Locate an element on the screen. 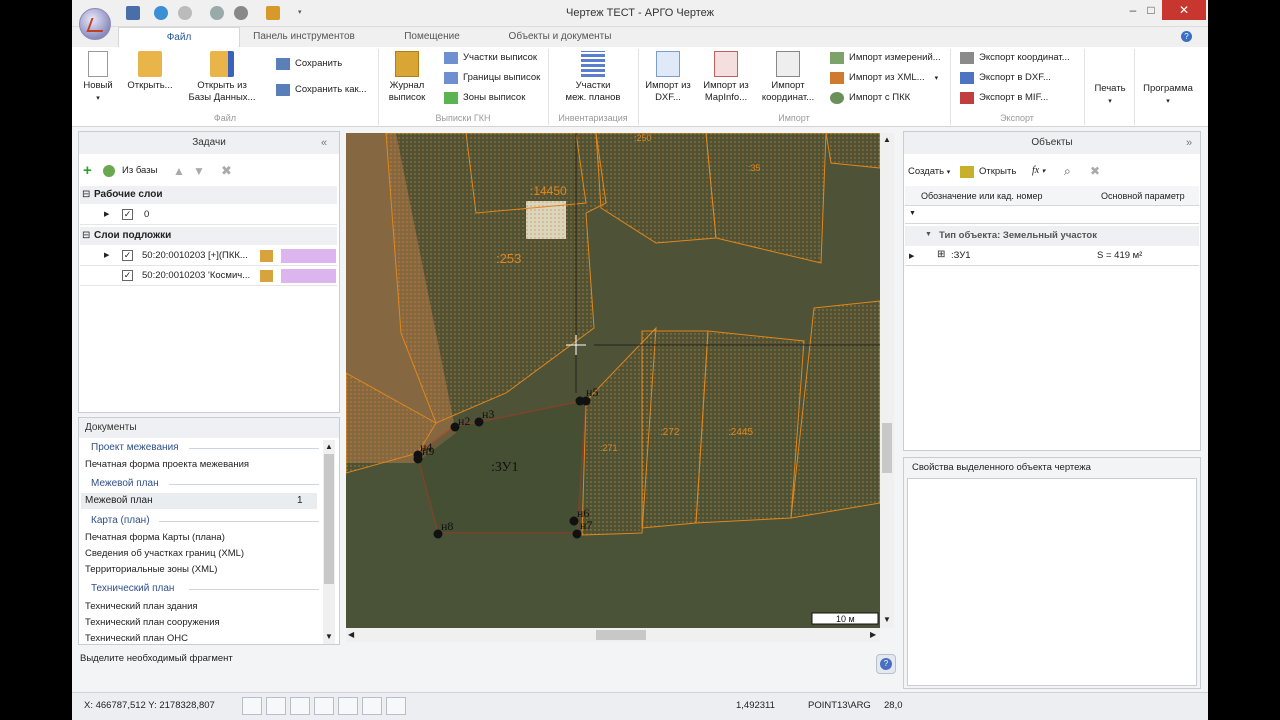 The image size is (1280, 720). import-pkk-button: Импорт с ПКК is located at coordinates (870, 98).